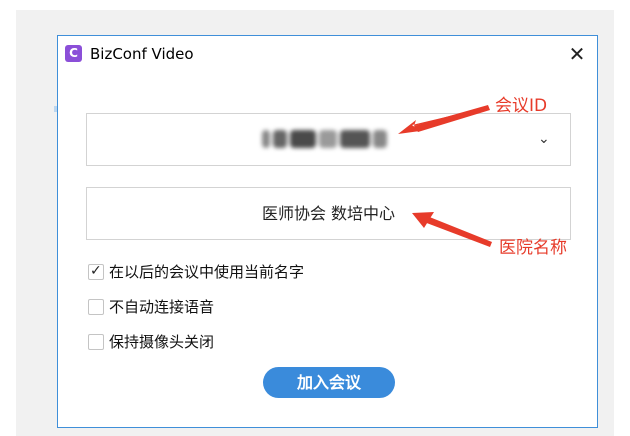 The height and width of the screenshot is (436, 630). Describe the element at coordinates (8, 218) in the screenshot. I see `background-left` at that location.